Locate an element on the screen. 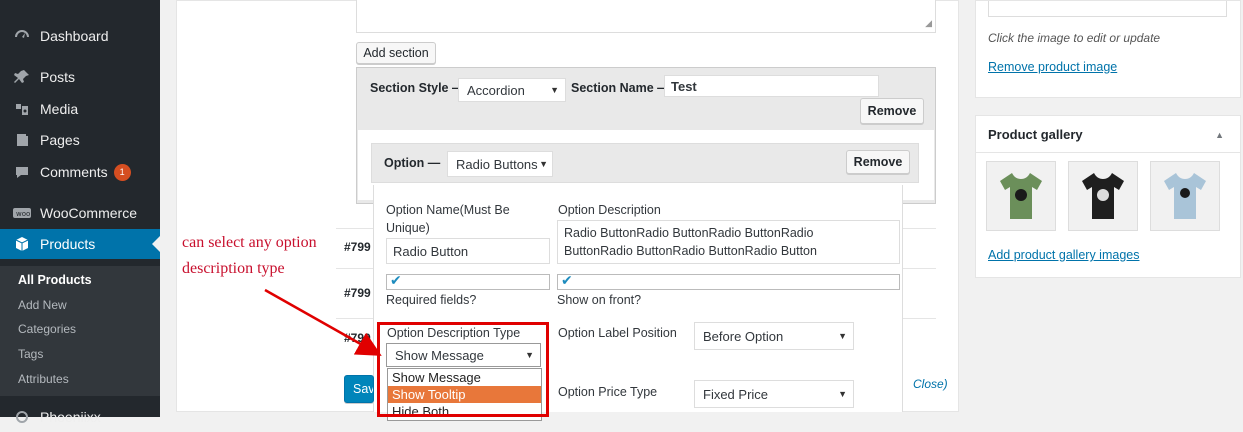 This screenshot has width=1243, height=432. menu-phoeniixx-label: Phoeniixx is located at coordinates (70, 417).